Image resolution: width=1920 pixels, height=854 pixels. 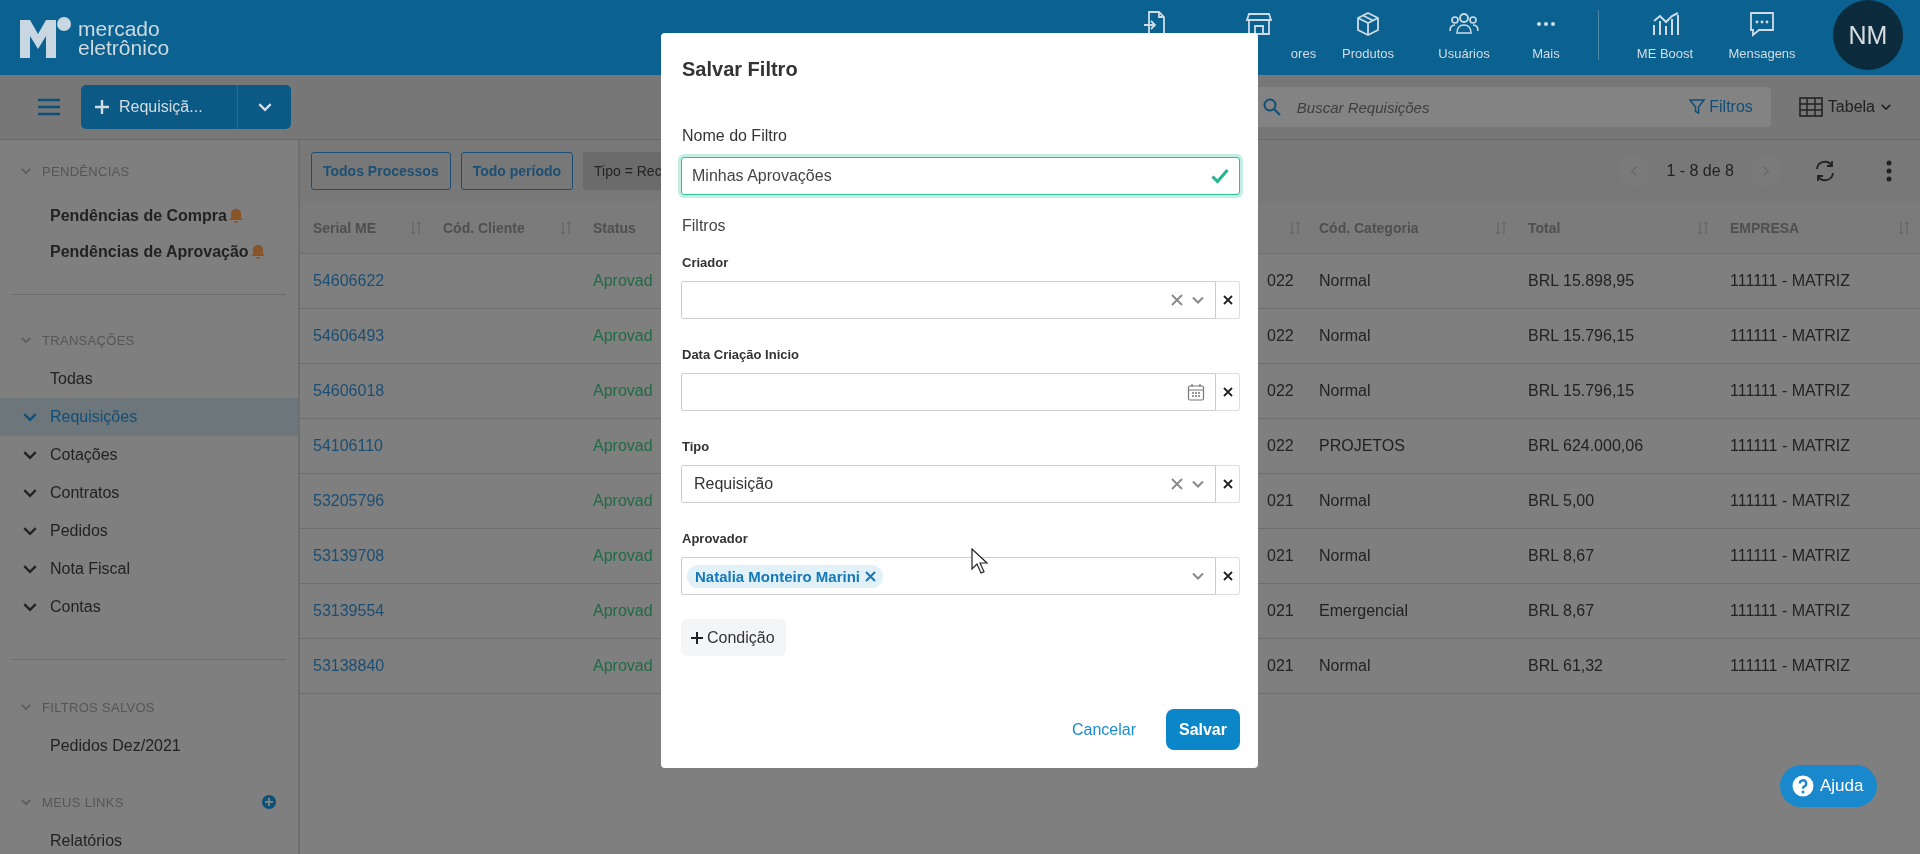 I want to click on bell-icon, so click(x=257, y=252).